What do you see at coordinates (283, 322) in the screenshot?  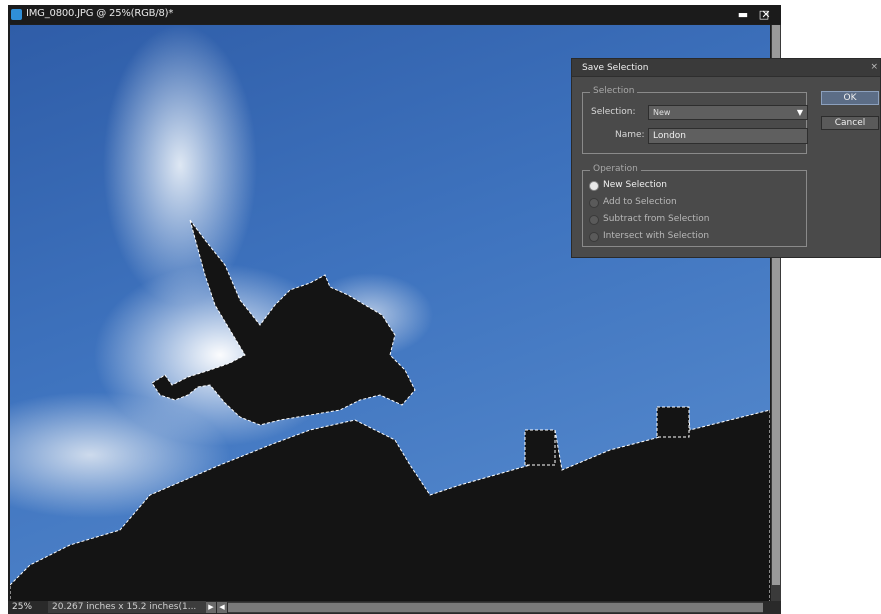 I see `griffin-silhouette` at bounding box center [283, 322].